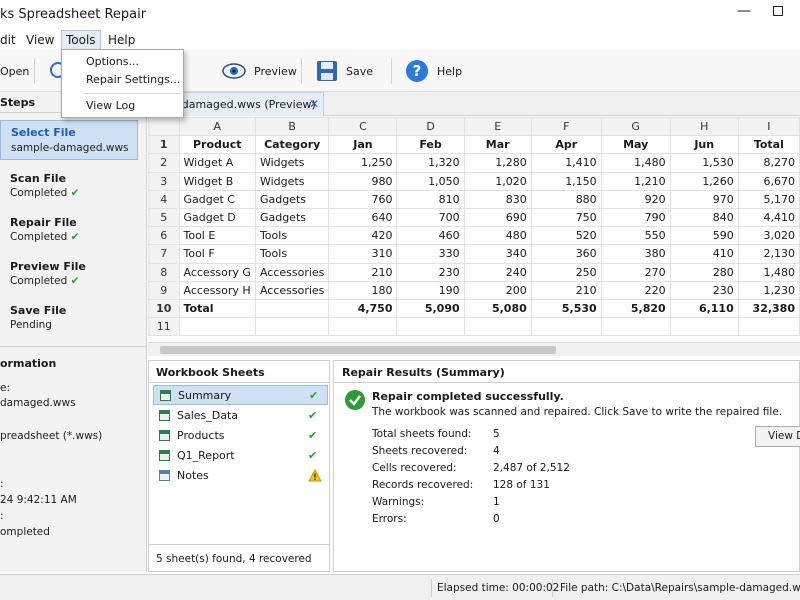  What do you see at coordinates (217, 236) in the screenshot?
I see `table-cell: Tool E` at bounding box center [217, 236].